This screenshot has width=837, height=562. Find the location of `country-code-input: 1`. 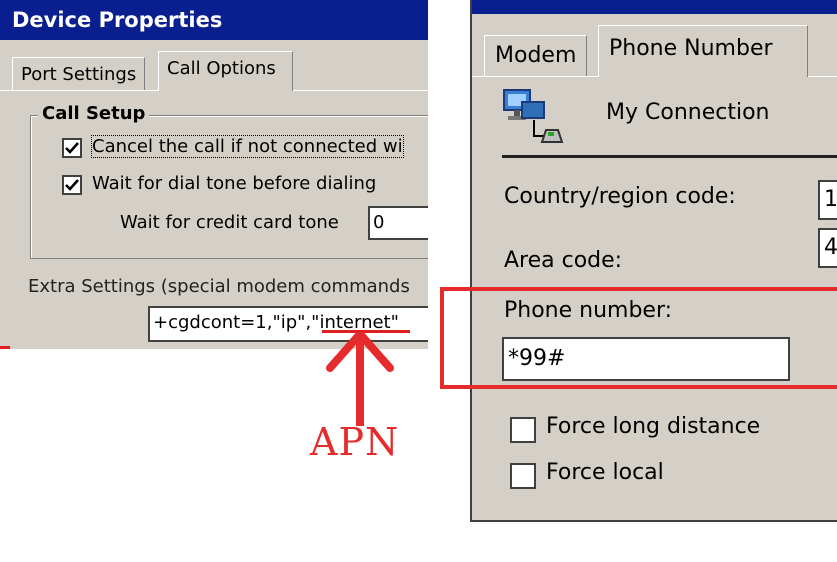

country-code-input: 1 is located at coordinates (827, 200).